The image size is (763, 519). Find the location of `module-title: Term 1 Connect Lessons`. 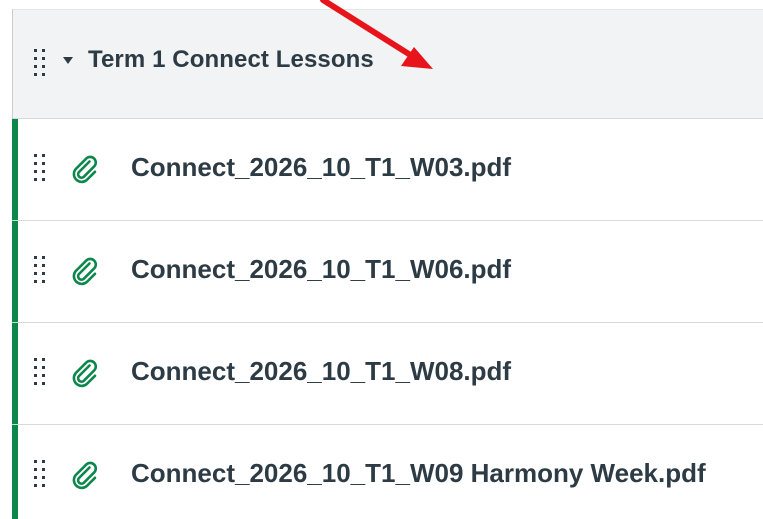

module-title: Term 1 Connect Lessons is located at coordinates (231, 59).